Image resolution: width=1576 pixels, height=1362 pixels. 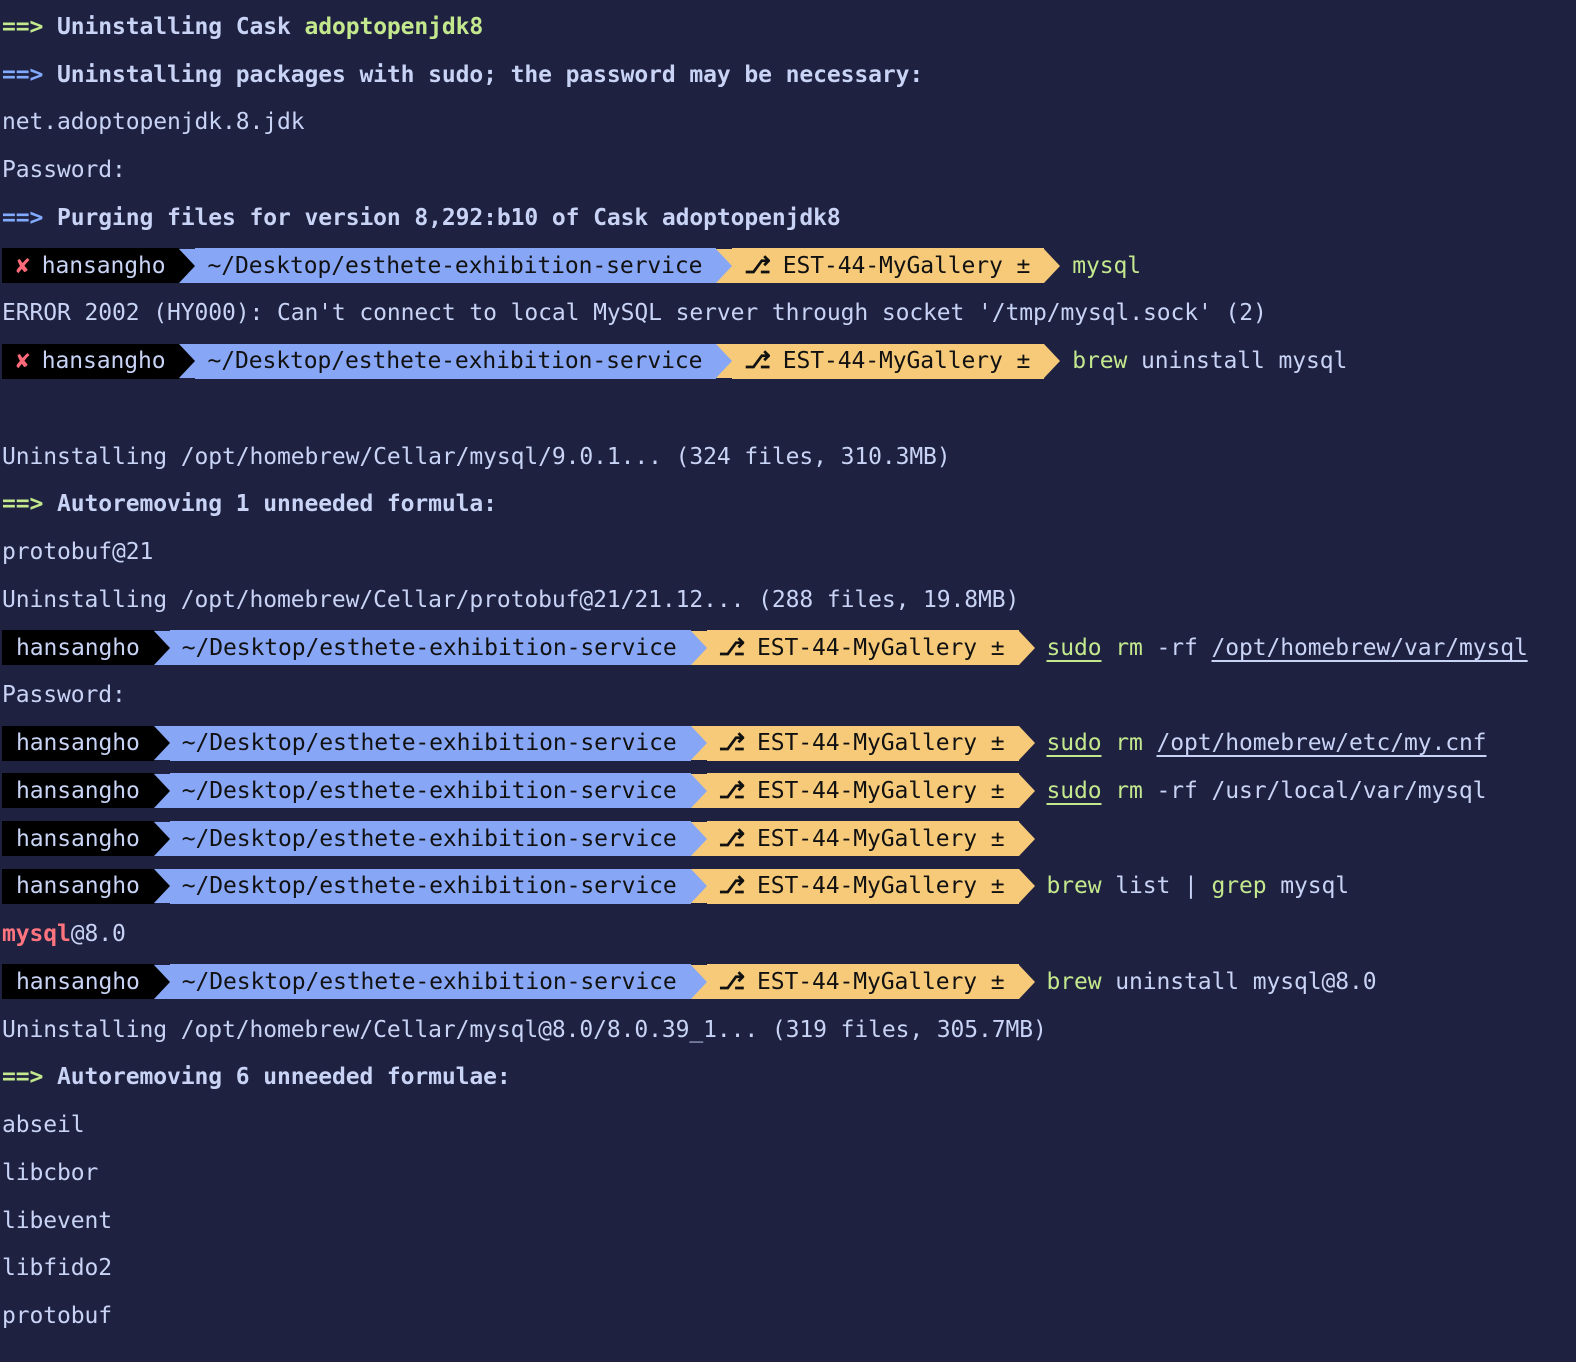 I want to click on command-token: list |, so click(x=1156, y=886).